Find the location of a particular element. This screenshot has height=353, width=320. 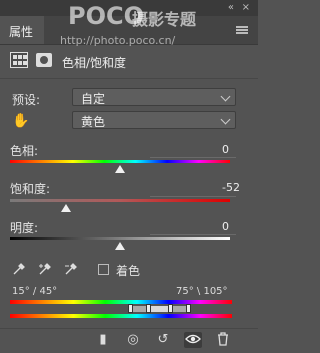

clip-to-layer-icon: ▮ is located at coordinates (103, 340).